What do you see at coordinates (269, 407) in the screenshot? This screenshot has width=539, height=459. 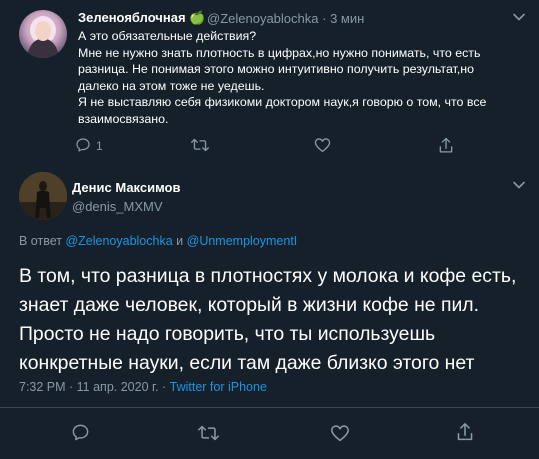 I see `divider` at bounding box center [269, 407].